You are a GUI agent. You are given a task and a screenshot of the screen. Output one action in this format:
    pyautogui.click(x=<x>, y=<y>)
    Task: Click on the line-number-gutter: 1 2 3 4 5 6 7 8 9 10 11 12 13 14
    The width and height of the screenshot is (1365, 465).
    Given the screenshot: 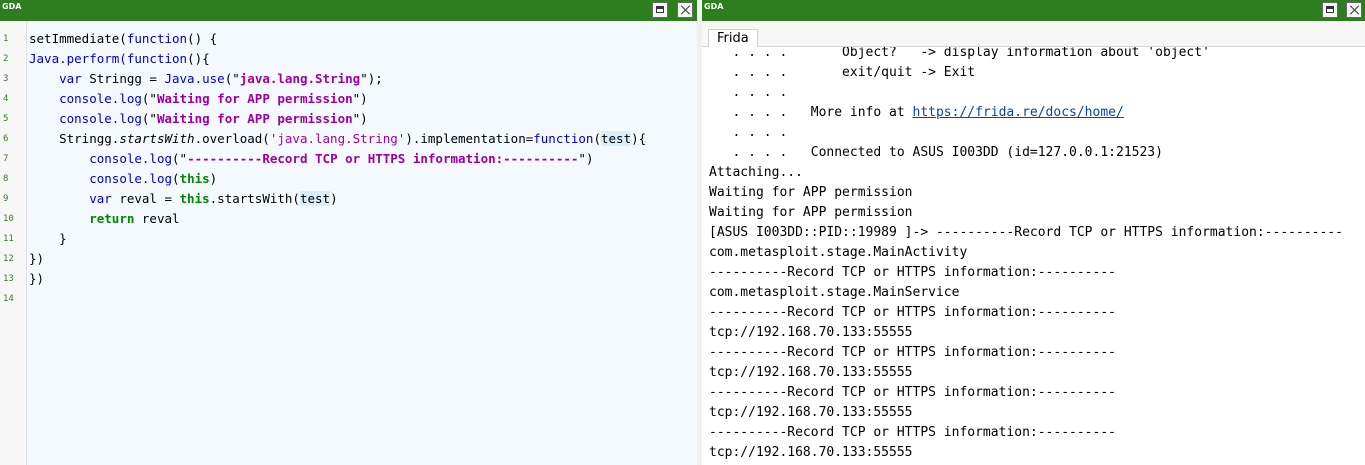 What is the action you would take?
    pyautogui.click(x=13, y=243)
    